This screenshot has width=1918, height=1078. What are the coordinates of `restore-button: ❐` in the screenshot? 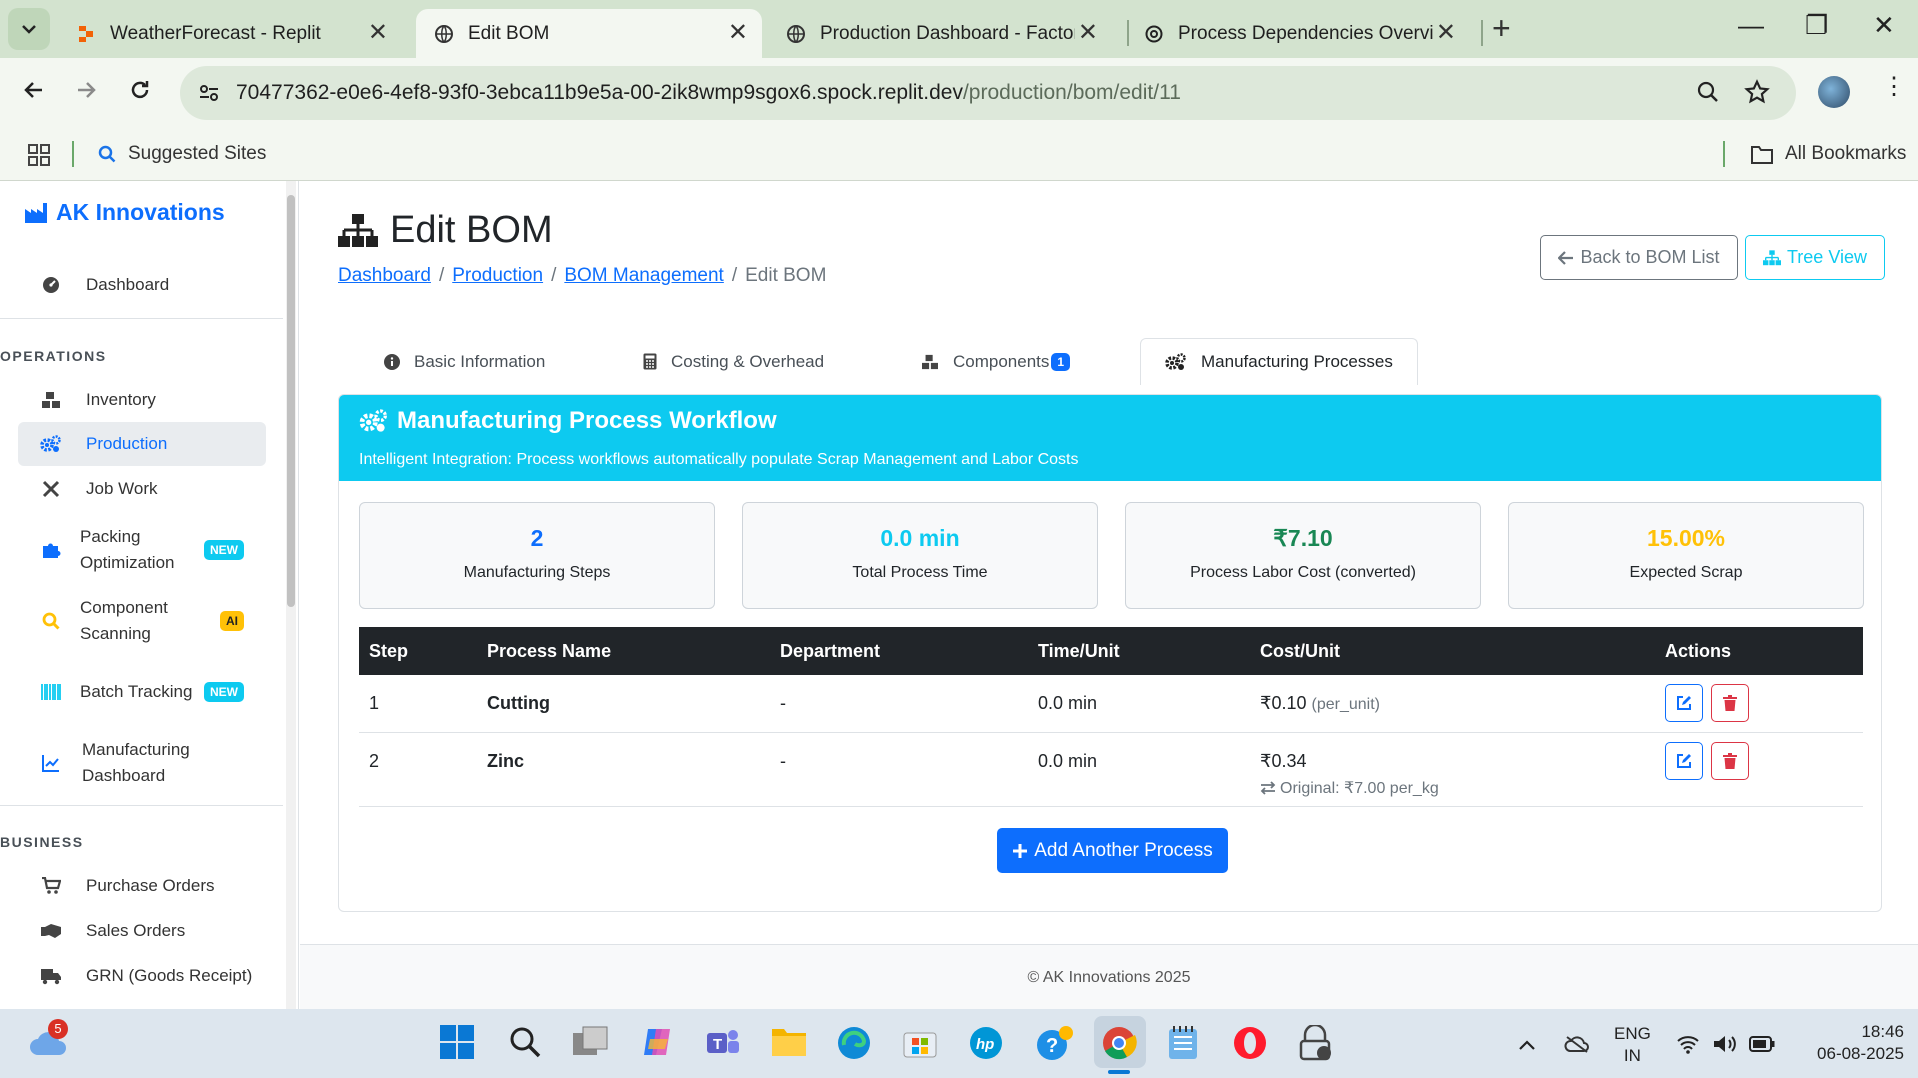 It's located at (1816, 25).